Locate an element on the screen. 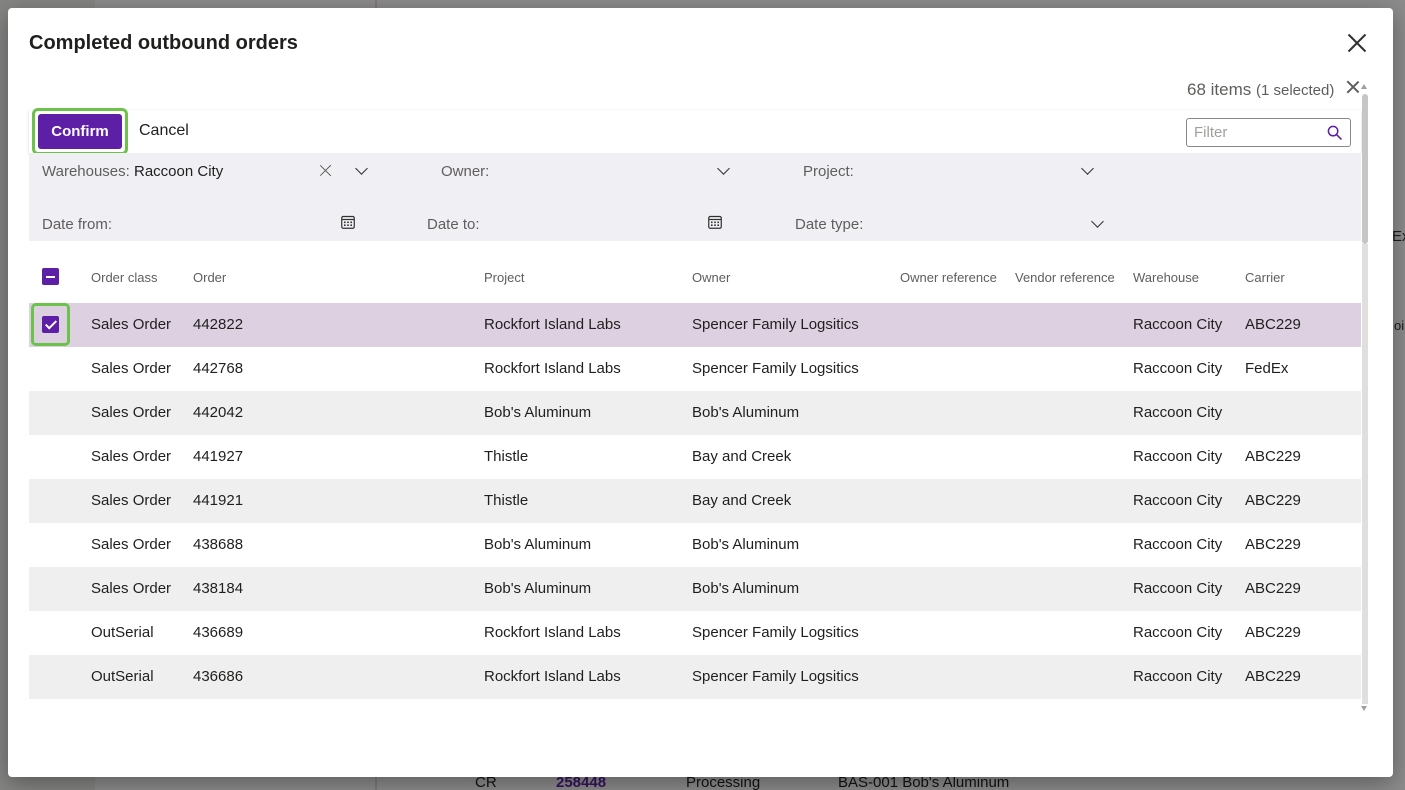 This screenshot has width=1405, height=790. row-checkbox is located at coordinates (50, 324).